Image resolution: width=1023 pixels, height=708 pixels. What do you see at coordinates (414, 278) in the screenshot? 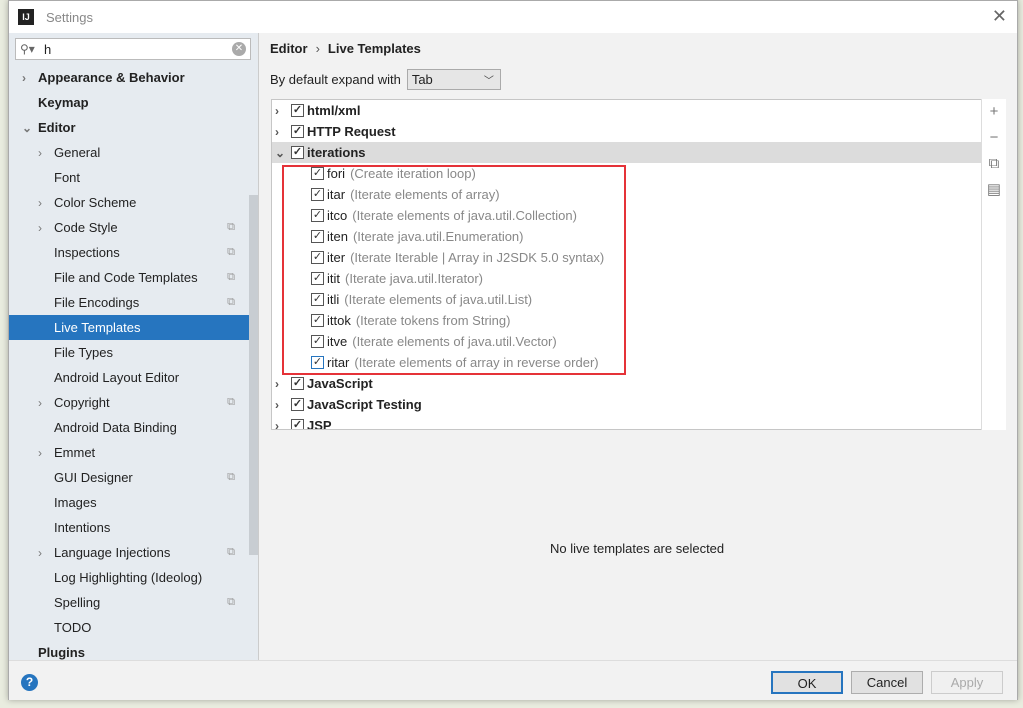
I see `template-description: (Iterate java.util.Iterator)` at bounding box center [414, 278].